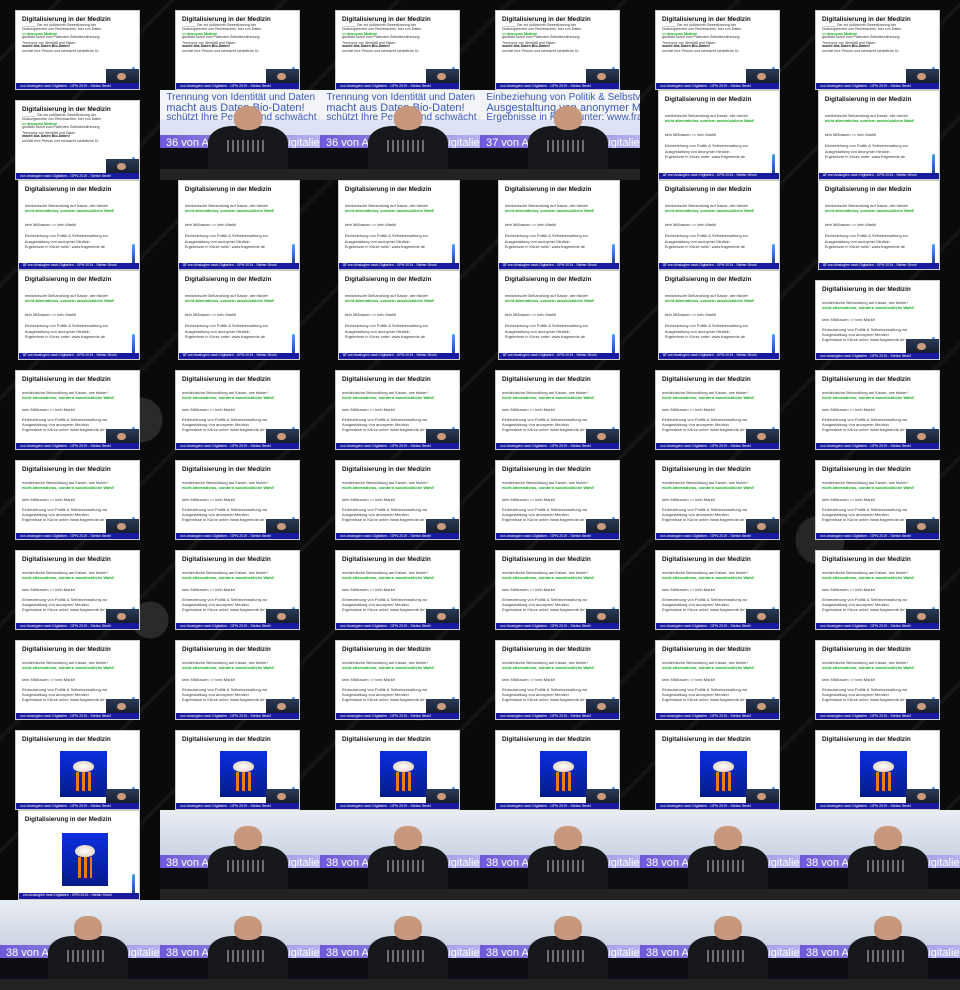 The width and height of the screenshot is (960, 990). Describe the element at coordinates (80, 984) in the screenshot. I see `lectern` at that location.